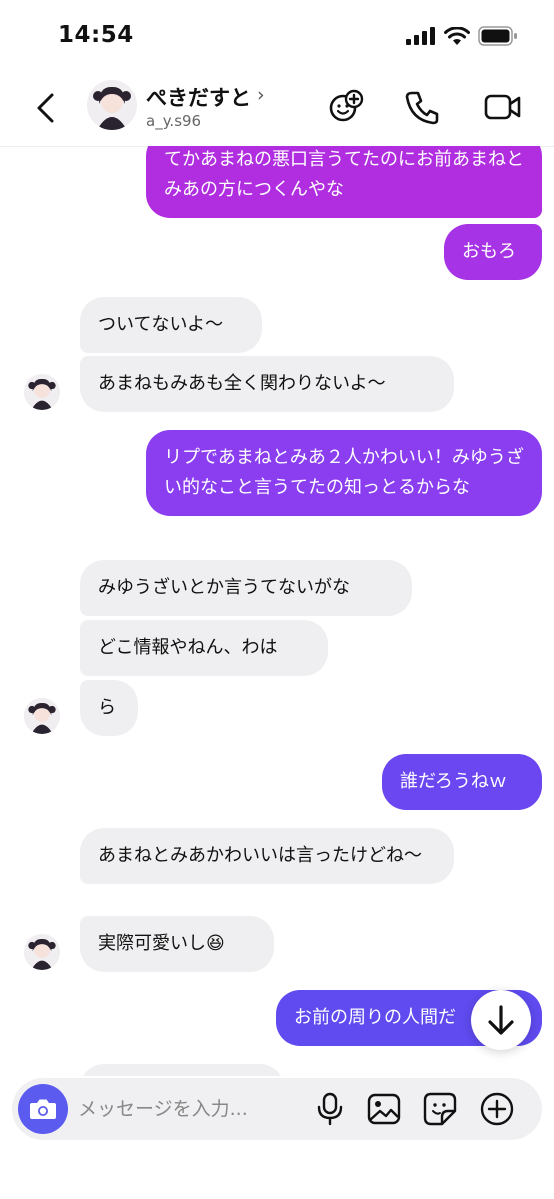 The width and height of the screenshot is (554, 1199). I want to click on sticker-add-icon, so click(346, 107).